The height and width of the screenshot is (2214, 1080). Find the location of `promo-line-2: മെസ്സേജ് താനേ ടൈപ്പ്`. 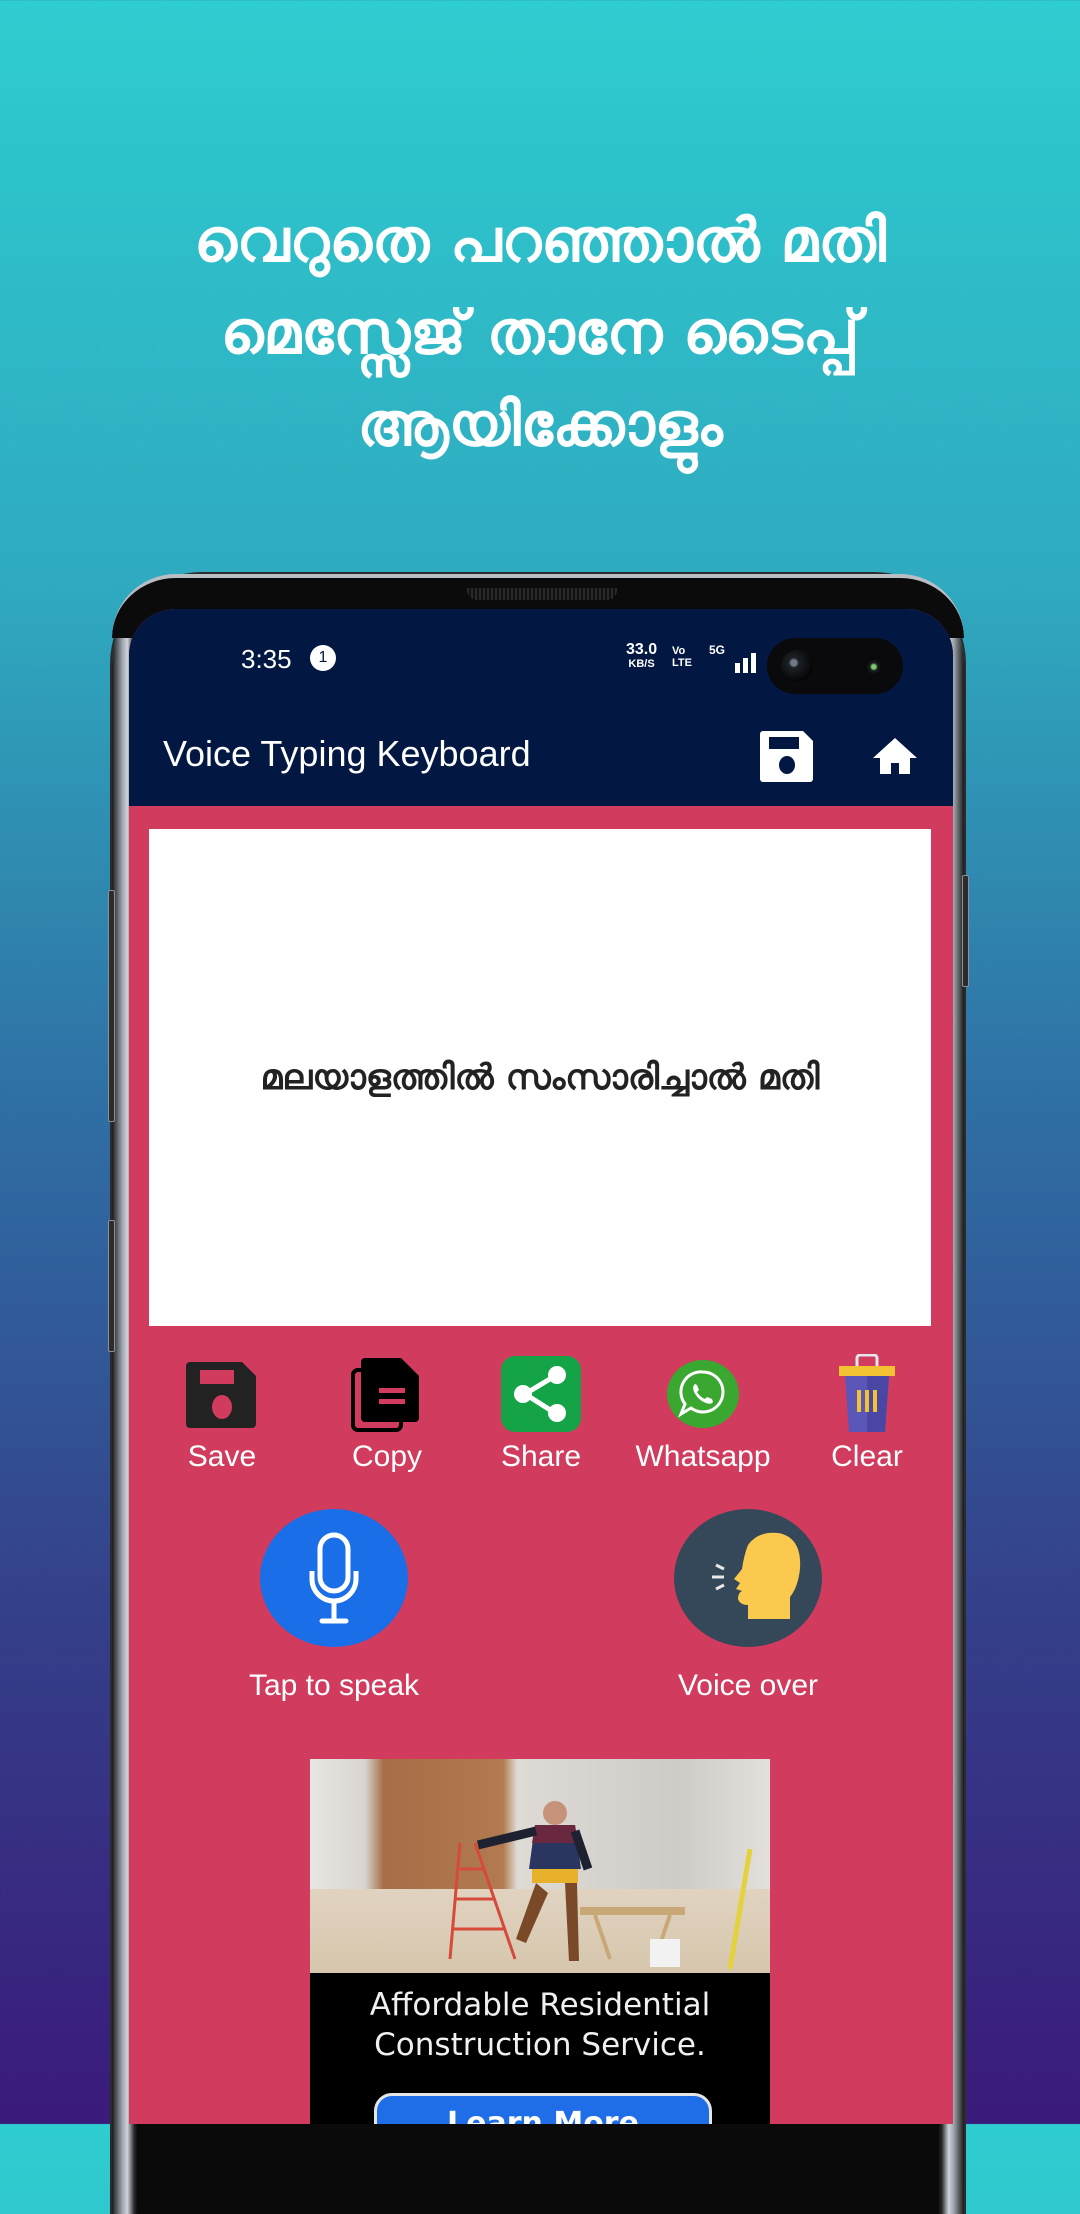

promo-line-2: മെസ്സേജ് താനേ ടൈപ്പ് is located at coordinates (540, 333).